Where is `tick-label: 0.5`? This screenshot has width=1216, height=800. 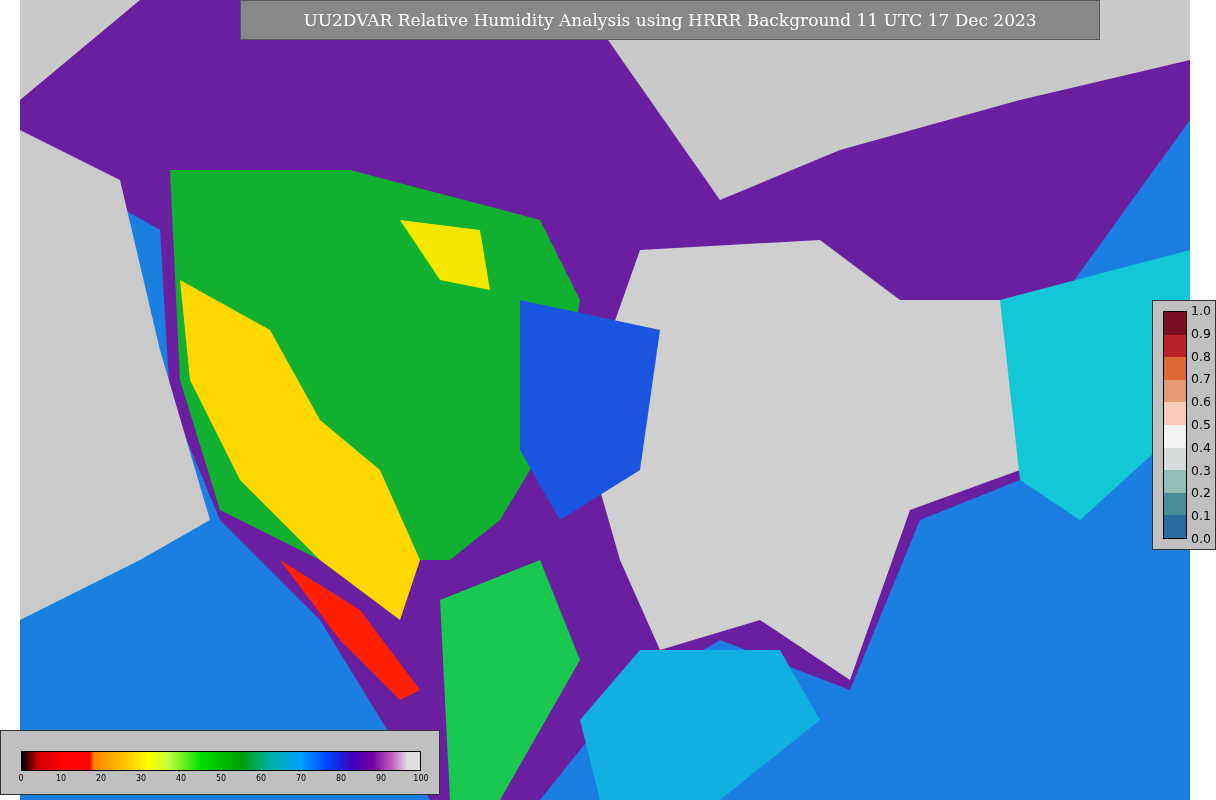 tick-label: 0.5 is located at coordinates (1201, 425).